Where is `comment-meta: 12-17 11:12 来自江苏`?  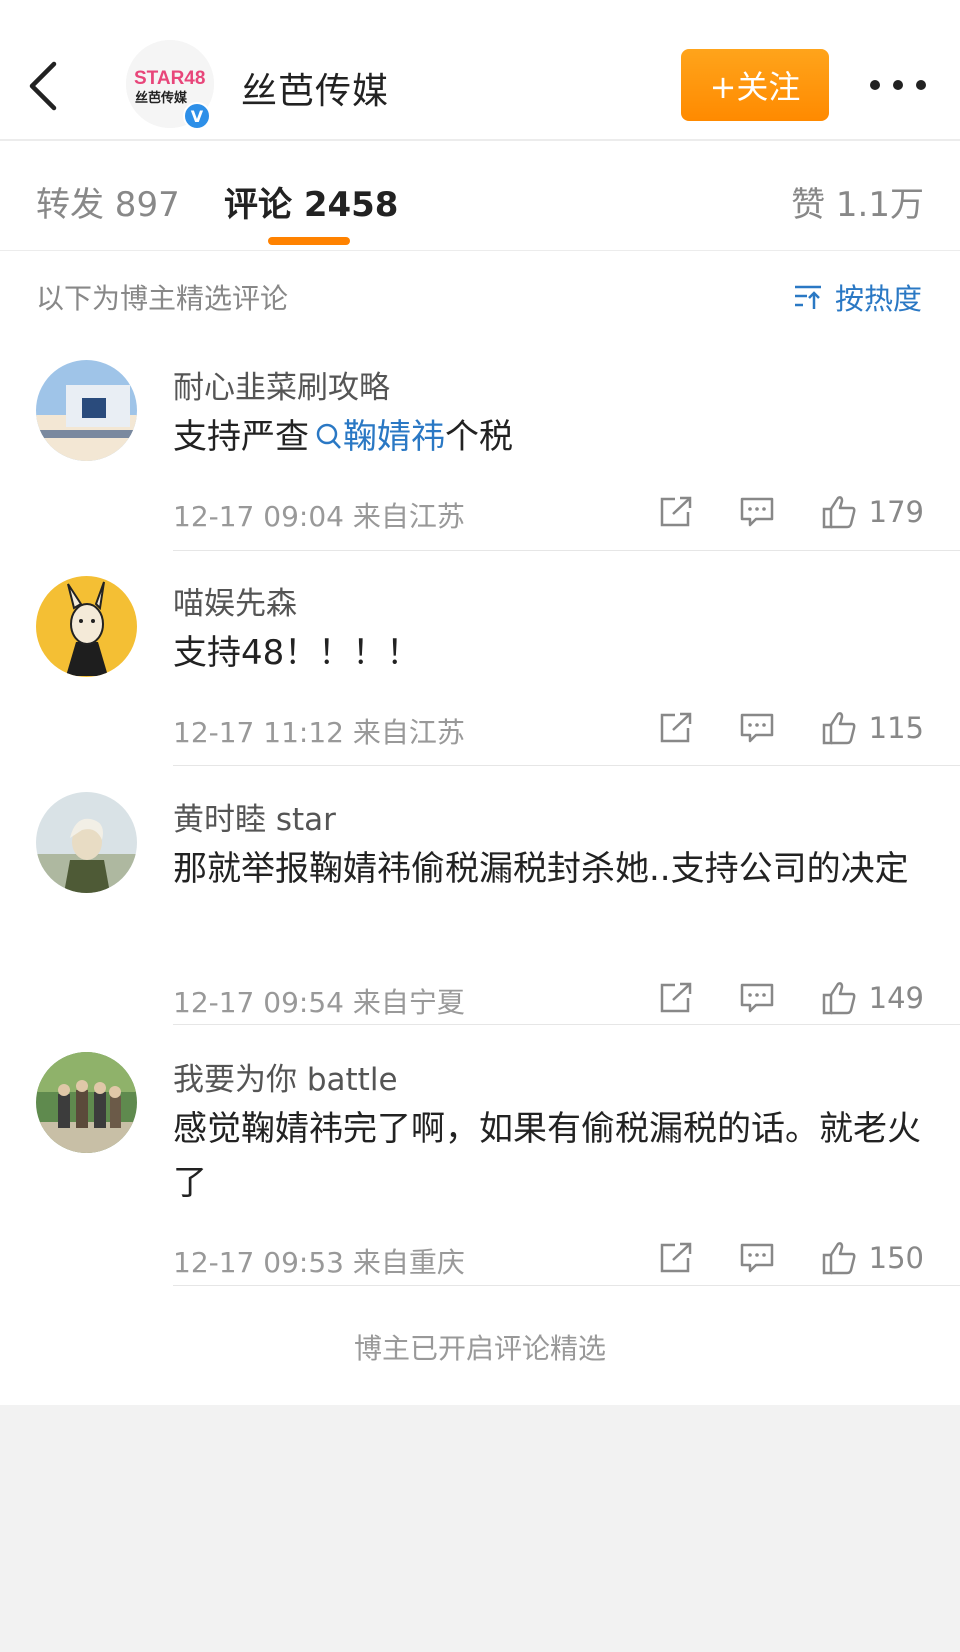 comment-meta: 12-17 11:12 来自江苏 is located at coordinates (319, 732).